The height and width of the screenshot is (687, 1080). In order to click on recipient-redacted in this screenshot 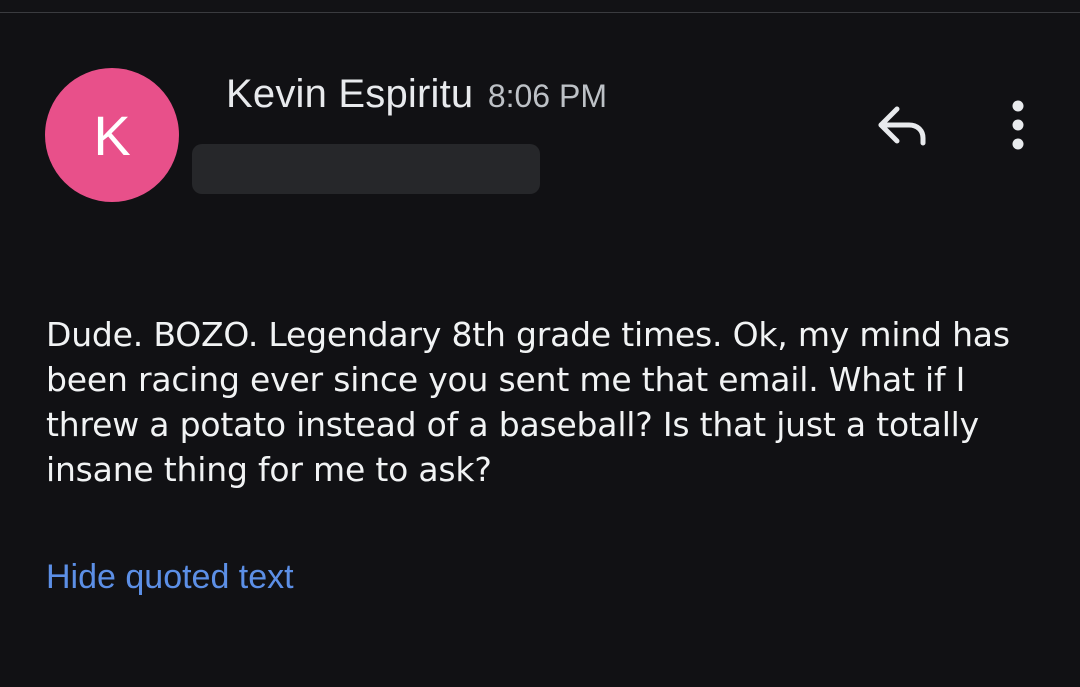, I will do `click(366, 169)`.